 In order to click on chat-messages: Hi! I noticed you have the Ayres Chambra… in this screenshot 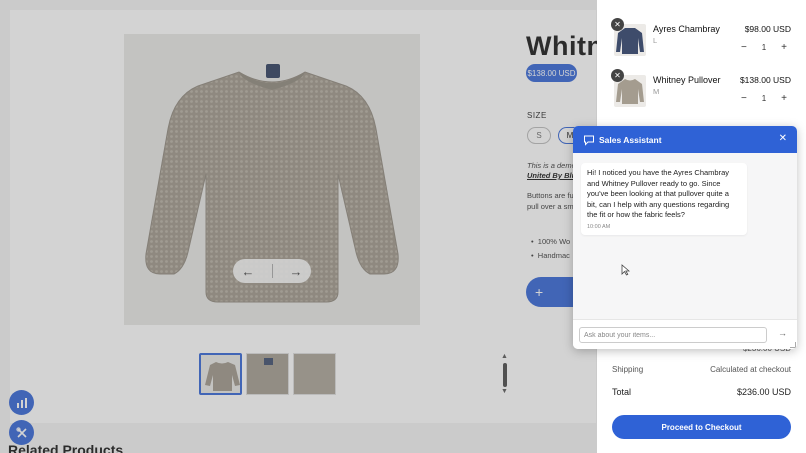, I will do `click(685, 236)`.